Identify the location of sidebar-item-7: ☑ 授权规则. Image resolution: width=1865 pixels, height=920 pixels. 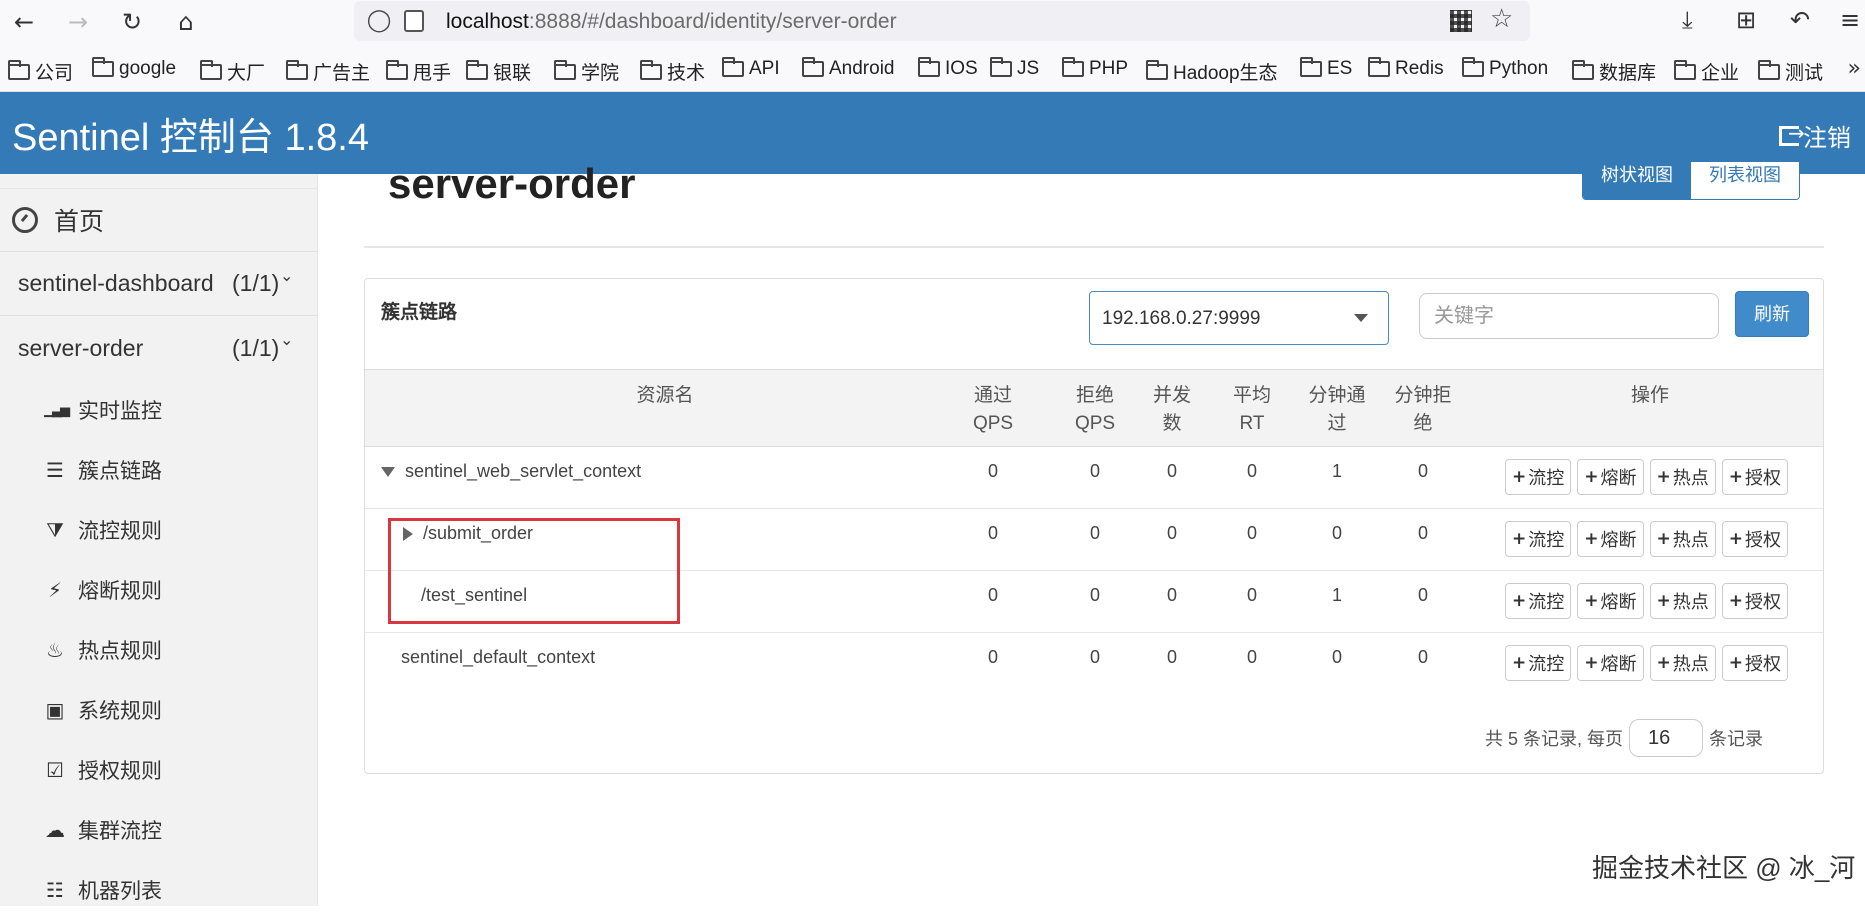
(159, 770).